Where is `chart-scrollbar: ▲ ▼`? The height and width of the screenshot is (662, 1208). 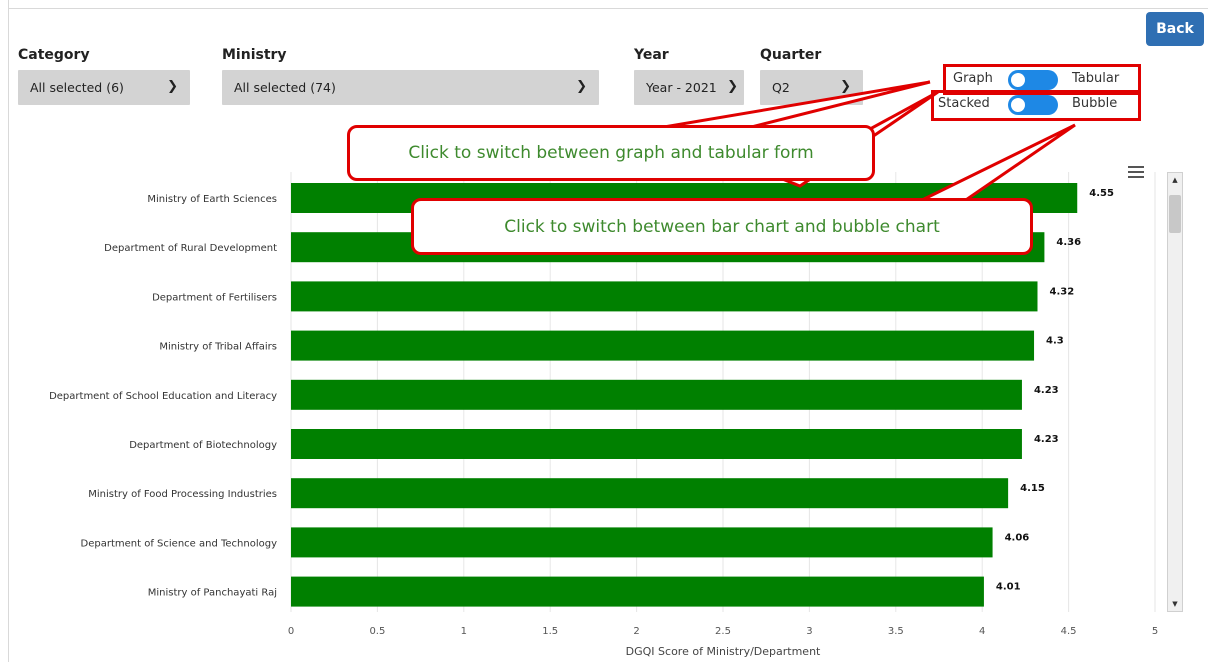 chart-scrollbar: ▲ ▼ is located at coordinates (1175, 392).